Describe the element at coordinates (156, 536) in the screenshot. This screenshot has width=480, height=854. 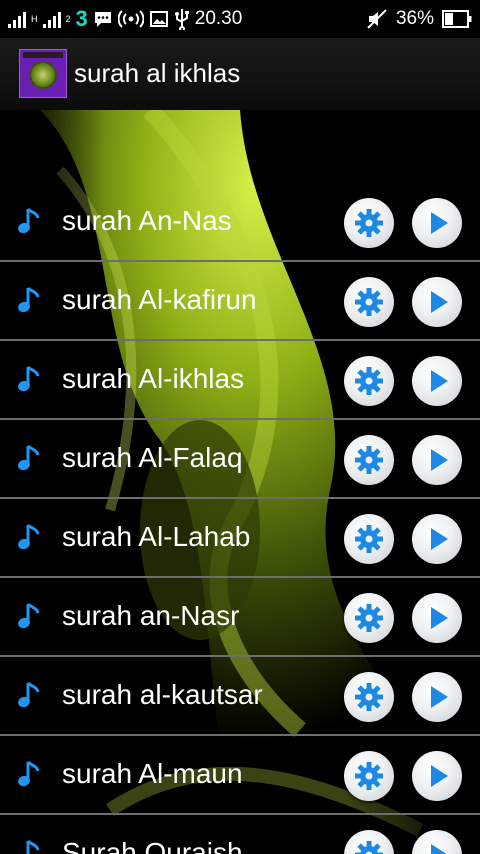
I see `surah-title: surah Al-Lahab` at that location.